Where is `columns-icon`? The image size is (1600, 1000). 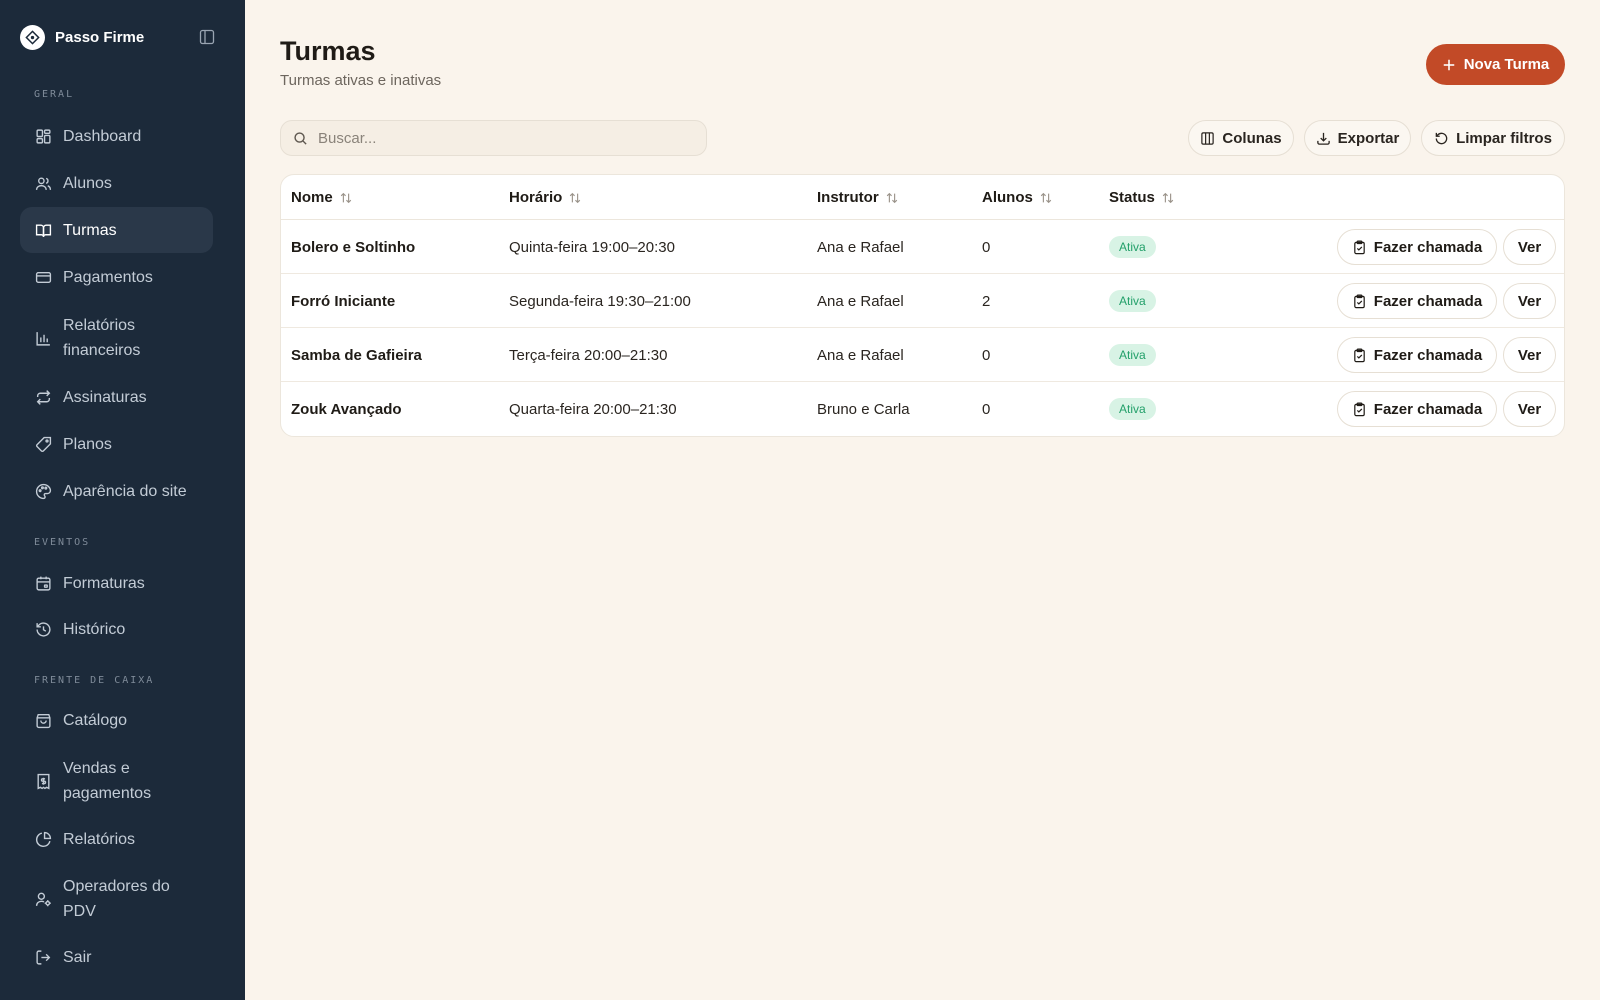 columns-icon is located at coordinates (1207, 138).